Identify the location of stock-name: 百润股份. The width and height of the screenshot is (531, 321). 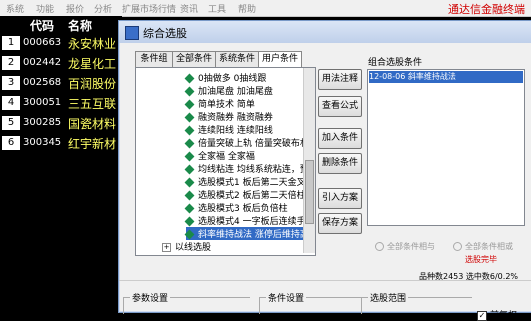
(92, 84).